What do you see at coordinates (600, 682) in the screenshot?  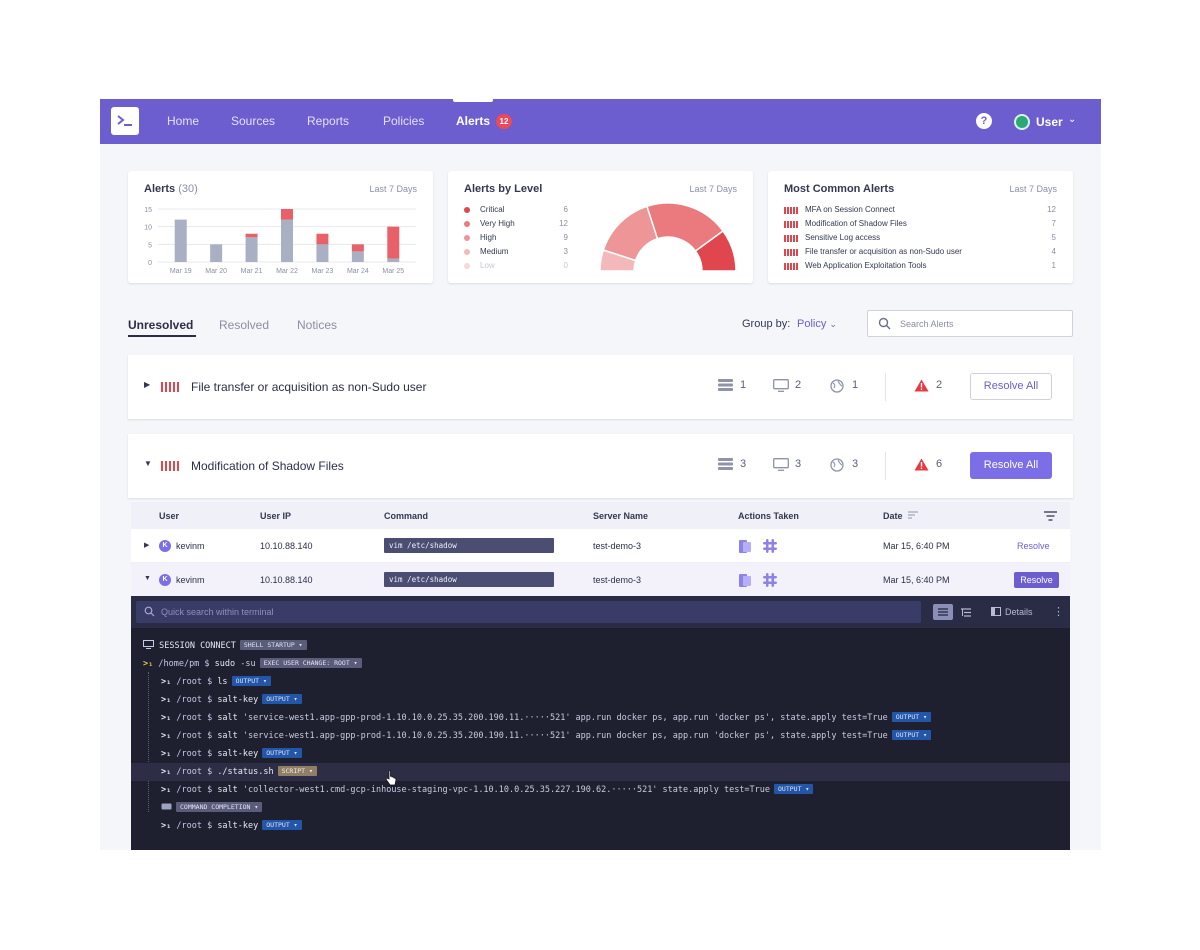 I see `terminal-line: >₁ /root $ ls OUTPUT ▾` at bounding box center [600, 682].